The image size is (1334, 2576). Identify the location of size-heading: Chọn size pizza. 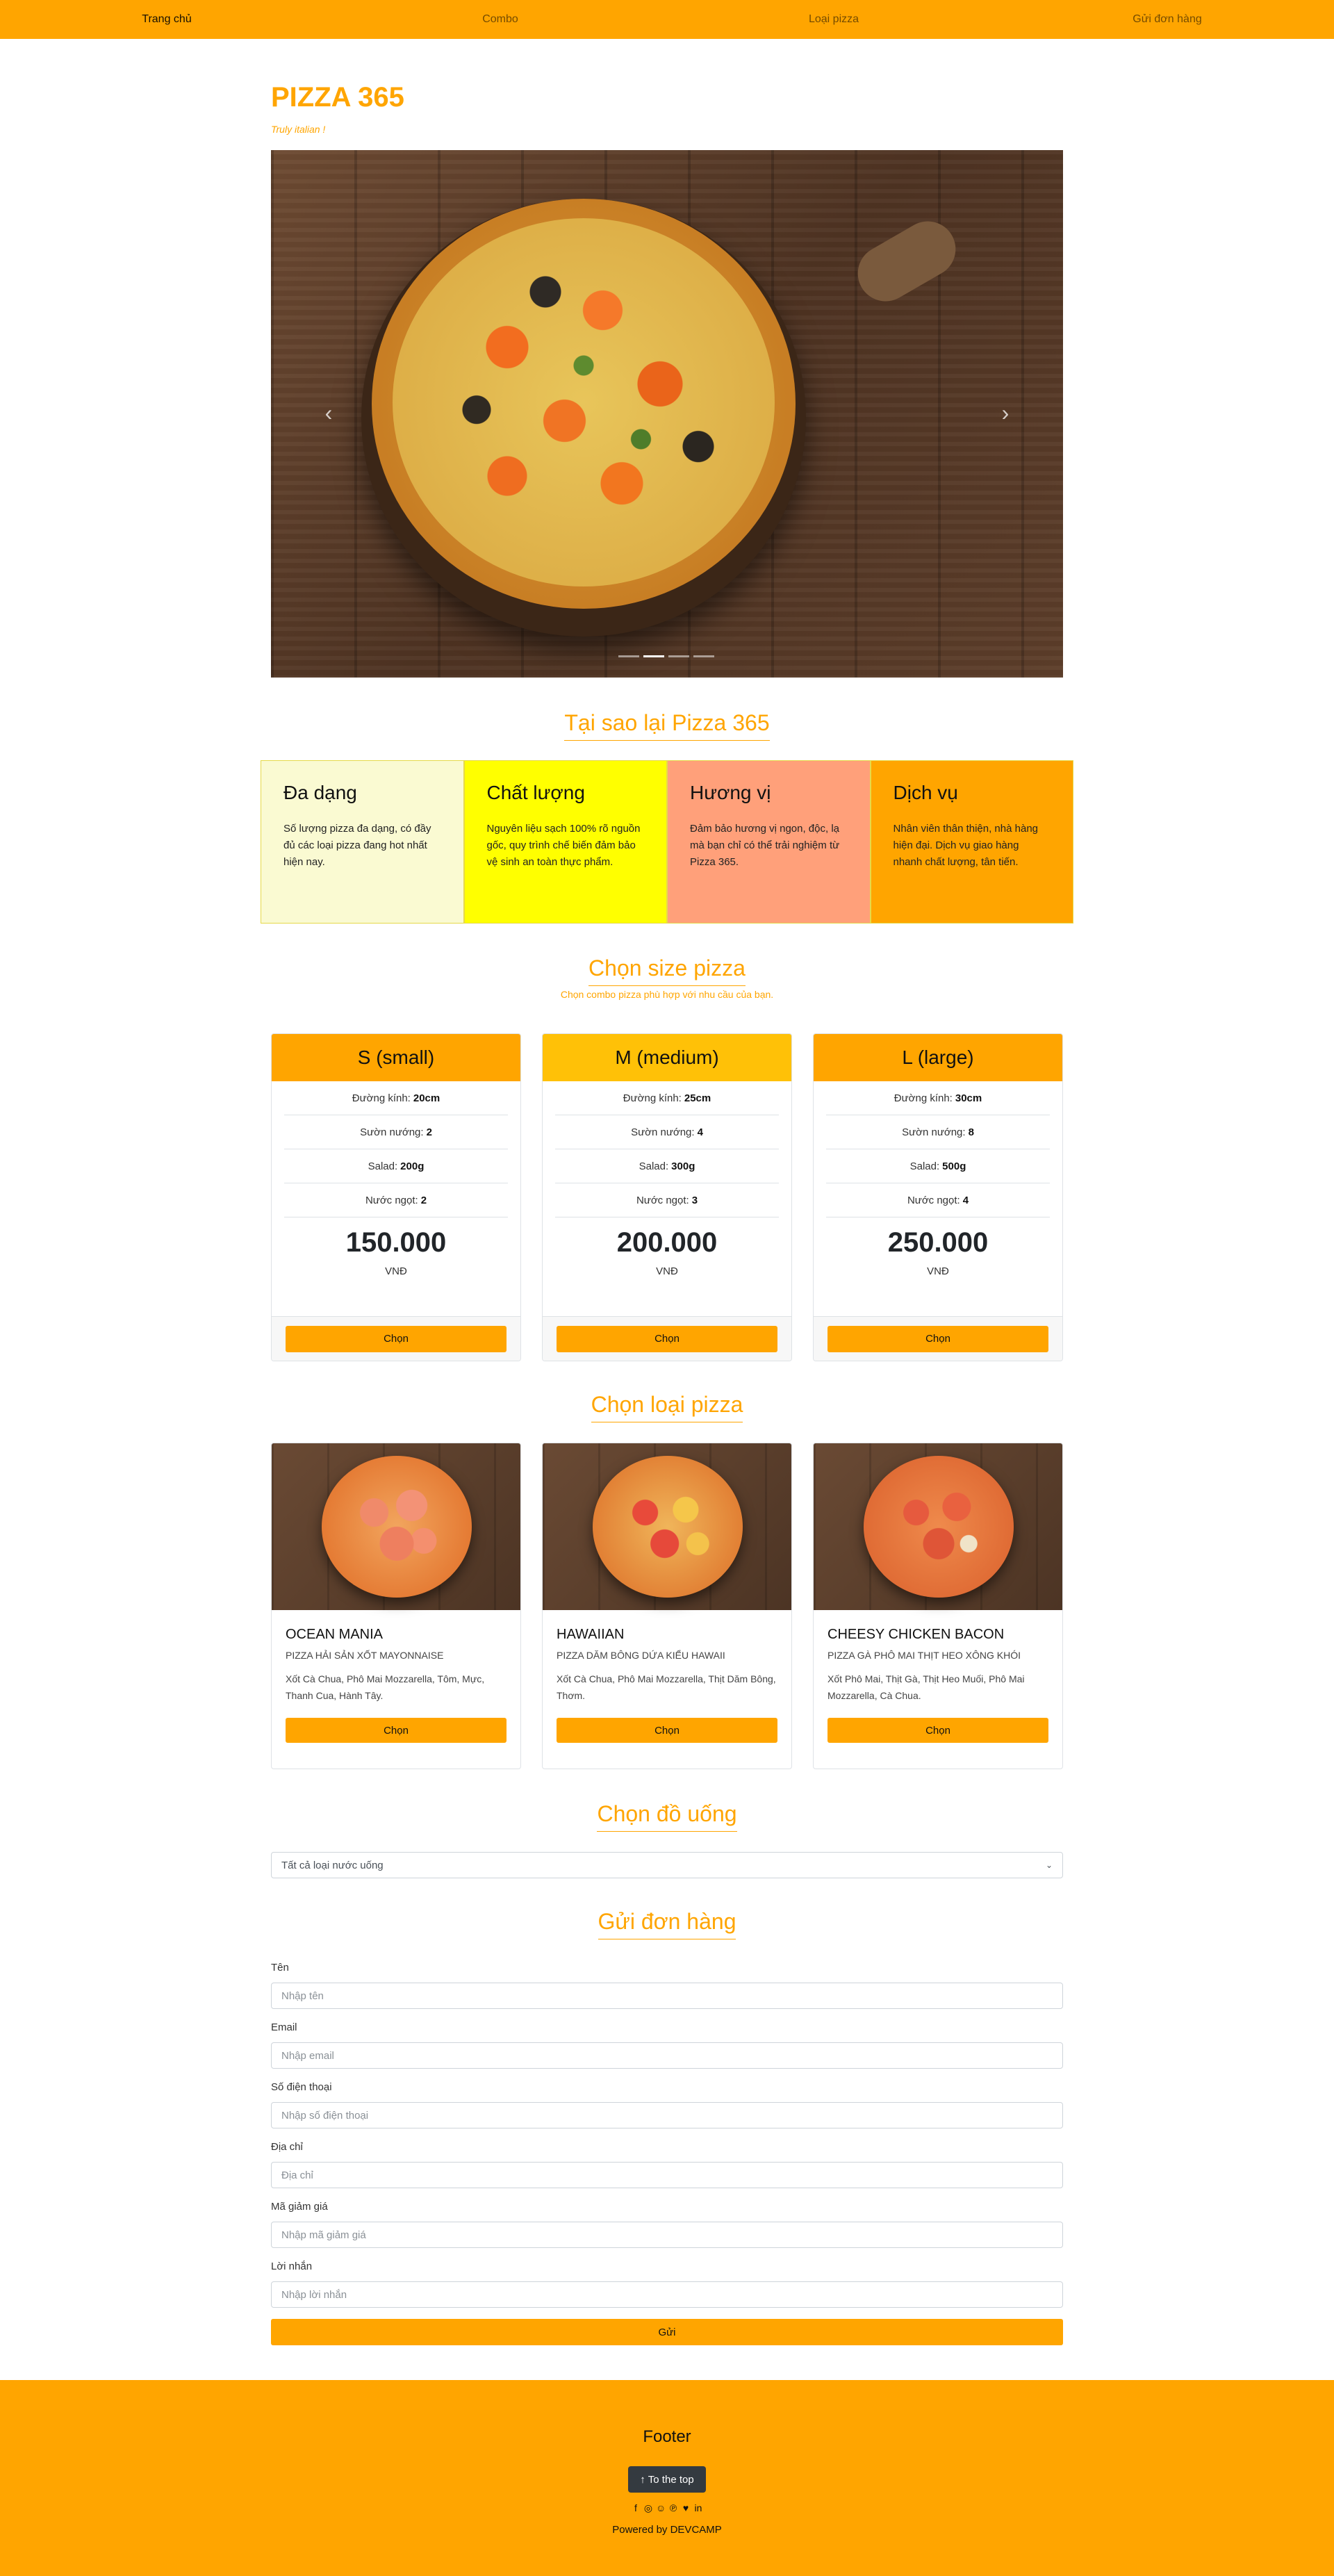
(667, 970).